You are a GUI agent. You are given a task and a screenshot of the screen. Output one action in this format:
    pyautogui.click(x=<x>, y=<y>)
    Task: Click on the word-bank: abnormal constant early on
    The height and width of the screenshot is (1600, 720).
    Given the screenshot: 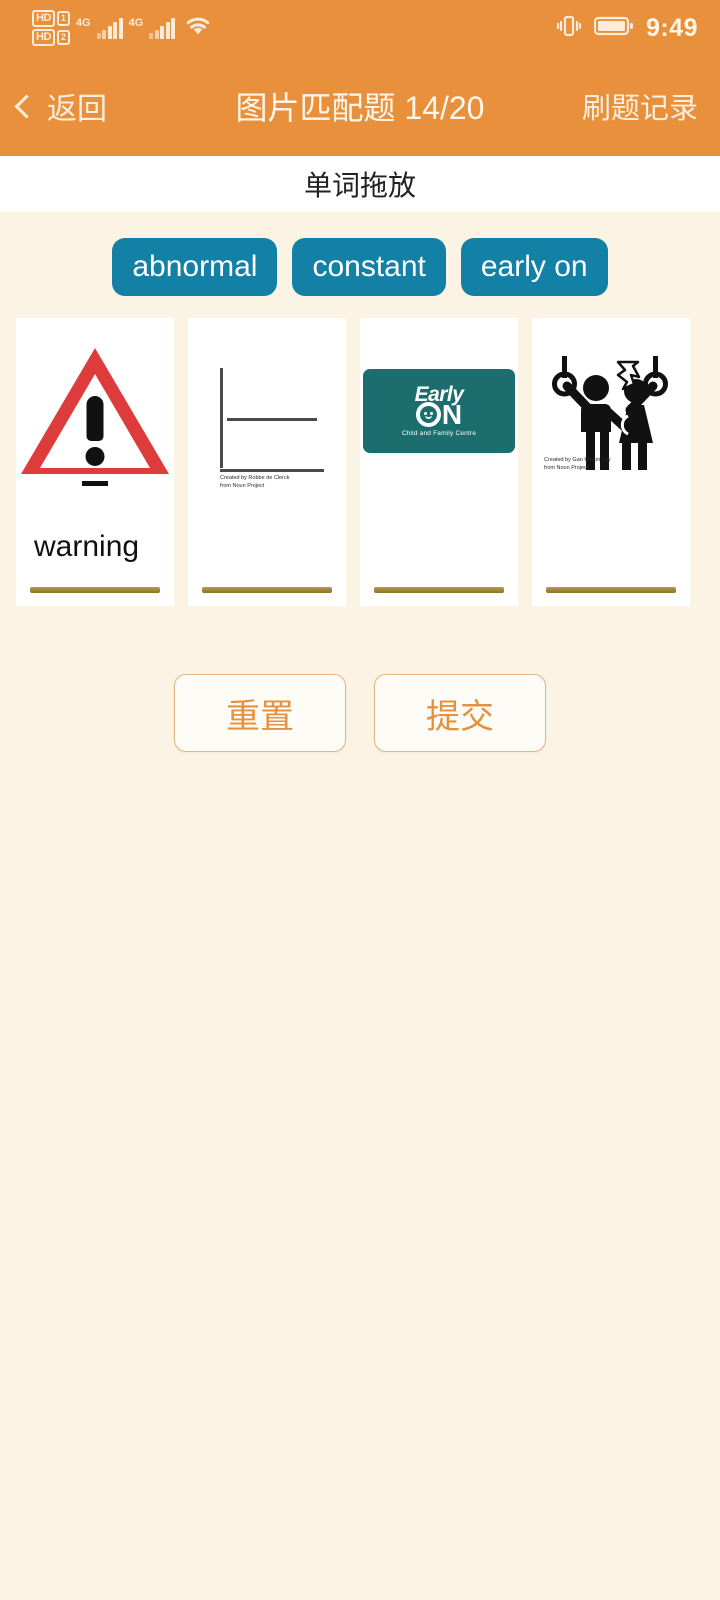 What is the action you would take?
    pyautogui.click(x=360, y=267)
    